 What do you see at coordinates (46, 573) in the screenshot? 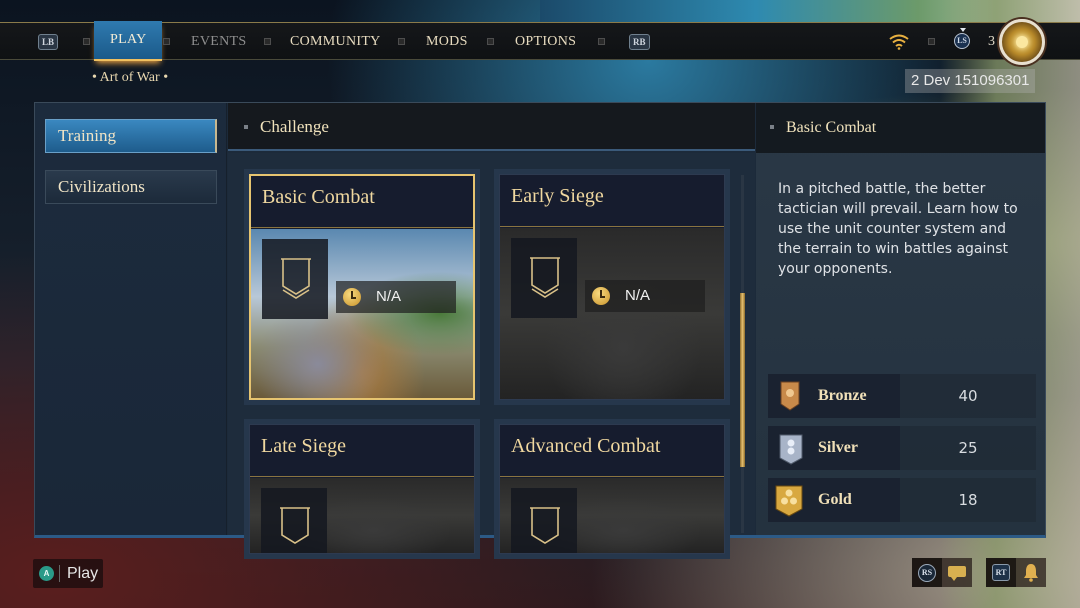
I see `a-button-icon: A` at bounding box center [46, 573].